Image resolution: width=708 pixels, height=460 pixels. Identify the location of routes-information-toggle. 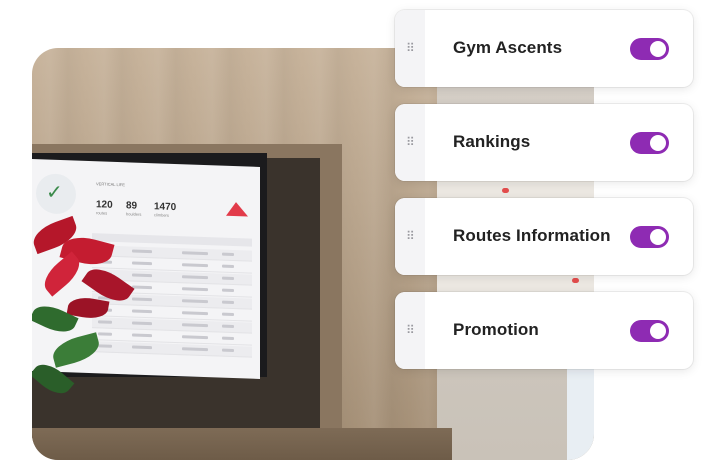
(649, 237).